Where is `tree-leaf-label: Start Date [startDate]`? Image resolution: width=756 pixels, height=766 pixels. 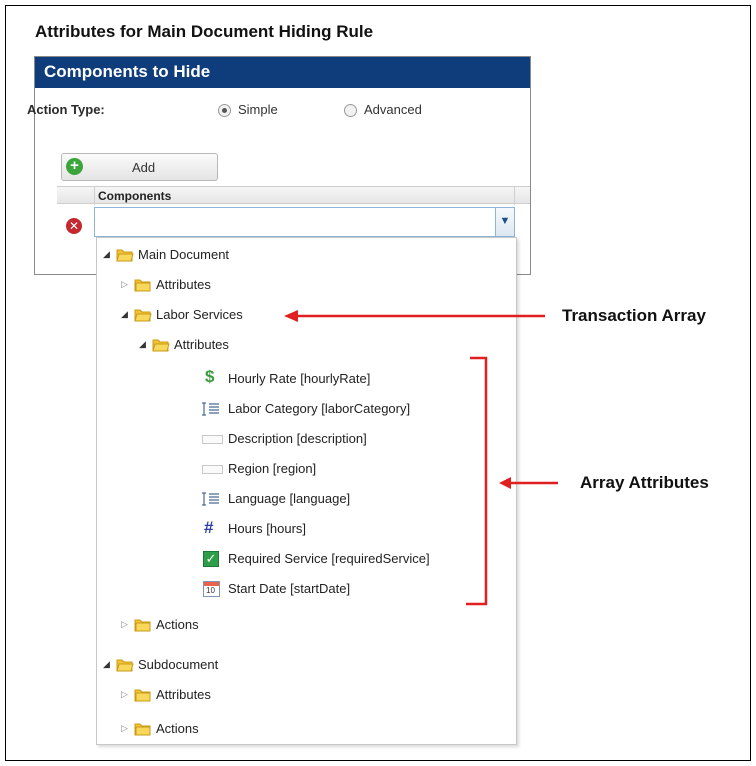 tree-leaf-label: Start Date [startDate] is located at coordinates (289, 588).